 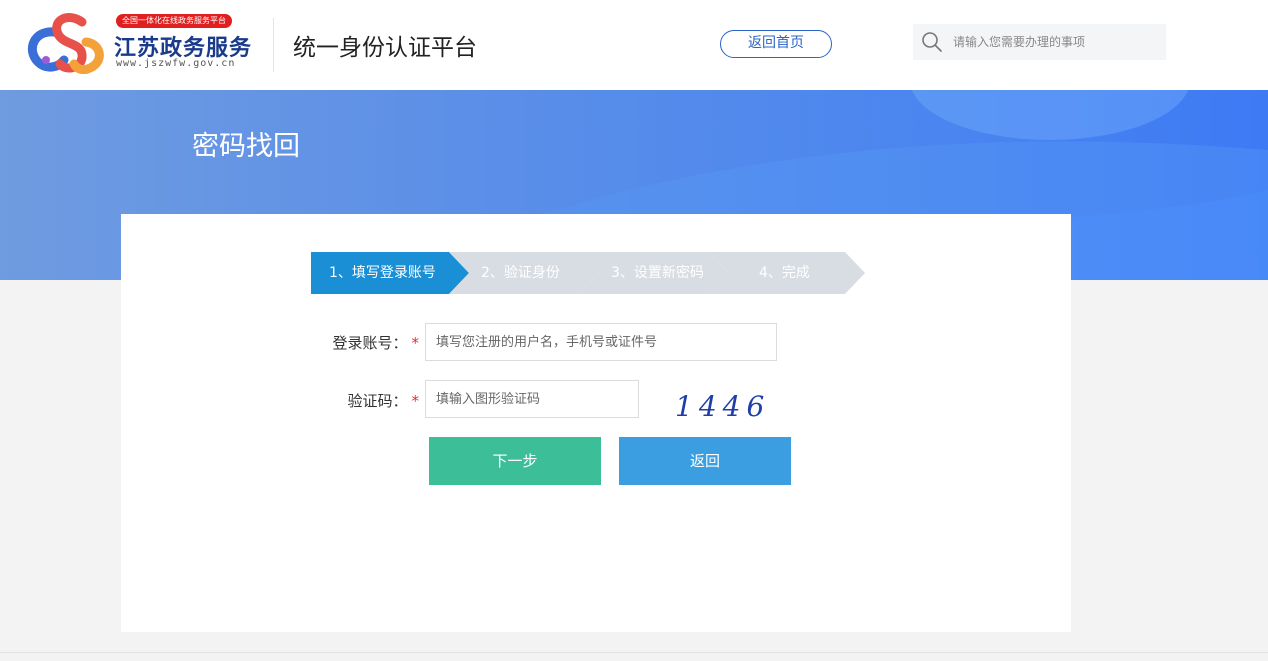 What do you see at coordinates (377, 401) in the screenshot?
I see `captcha-label: 验证码：` at bounding box center [377, 401].